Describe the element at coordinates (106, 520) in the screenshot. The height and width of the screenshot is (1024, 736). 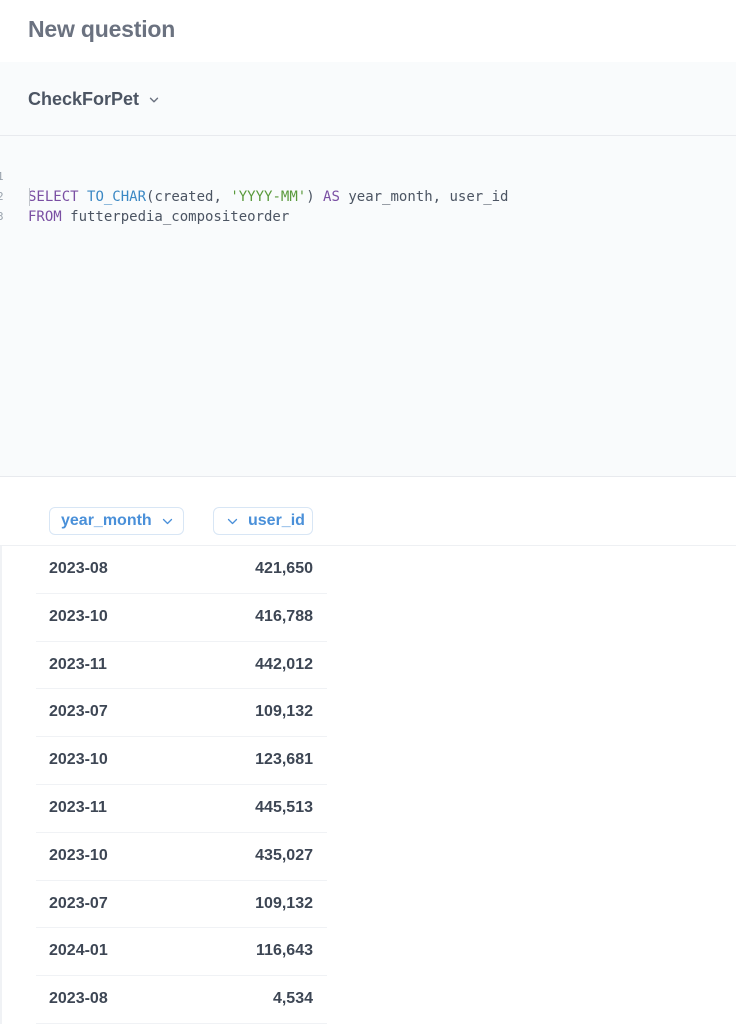
I see `column-label: year_month` at that location.